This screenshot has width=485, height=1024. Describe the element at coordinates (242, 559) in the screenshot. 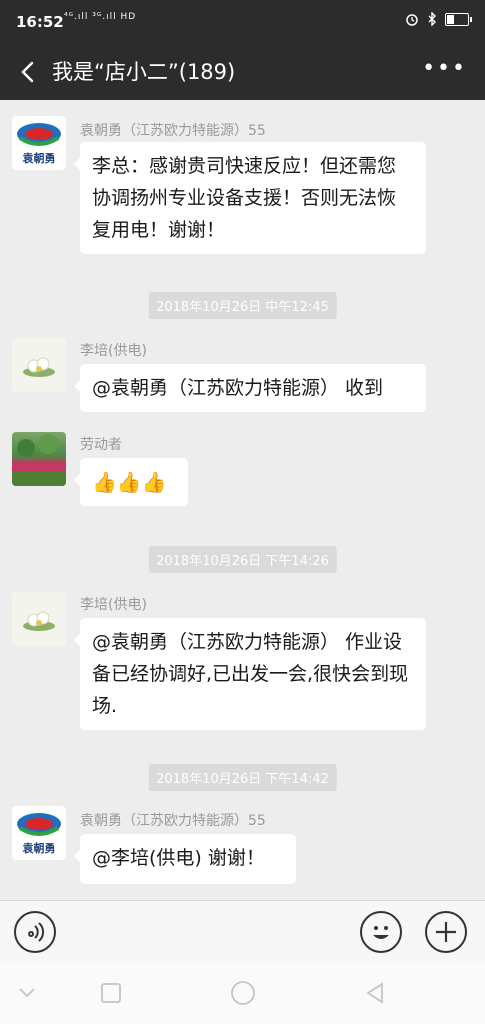

I see `timestamp: 2018年10月26日 下午14:26` at that location.